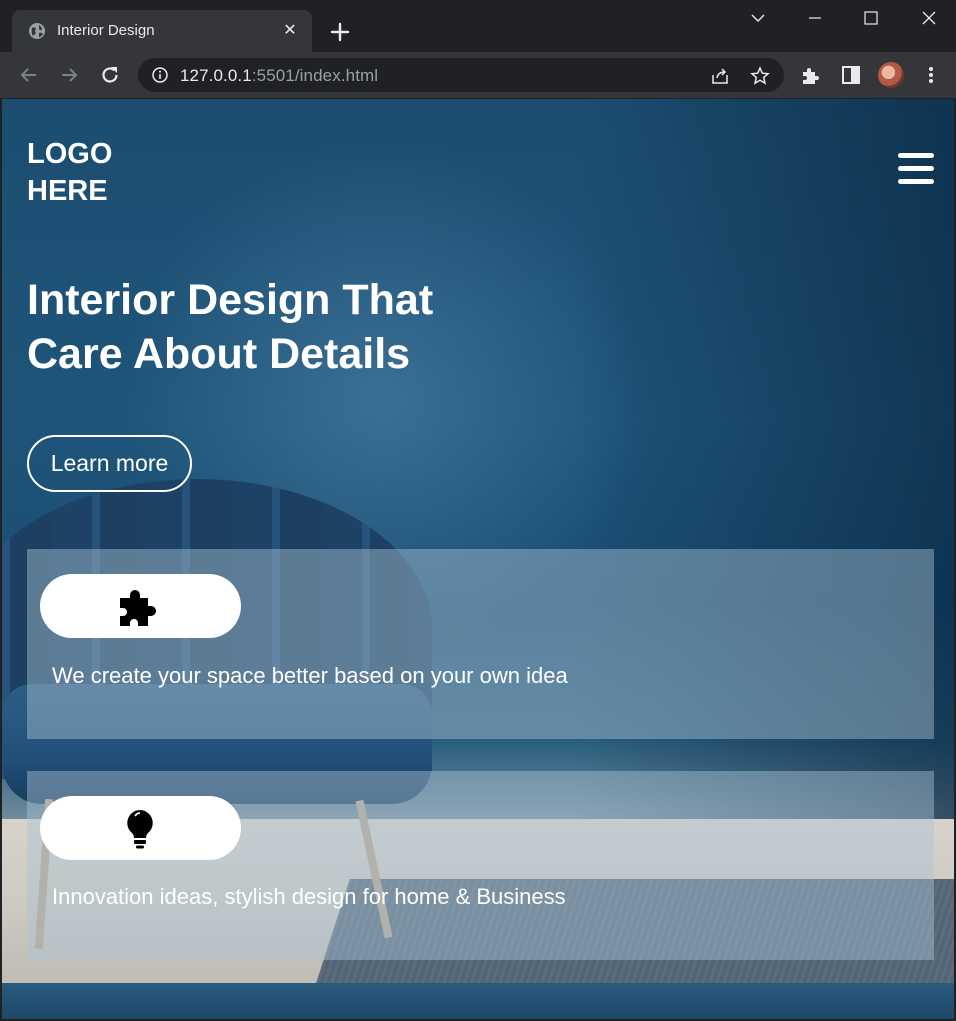 Image resolution: width=956 pixels, height=1021 pixels. Describe the element at coordinates (461, 75) in the screenshot. I see `address-bar: 127.0.0.1:5501/index.html` at that location.